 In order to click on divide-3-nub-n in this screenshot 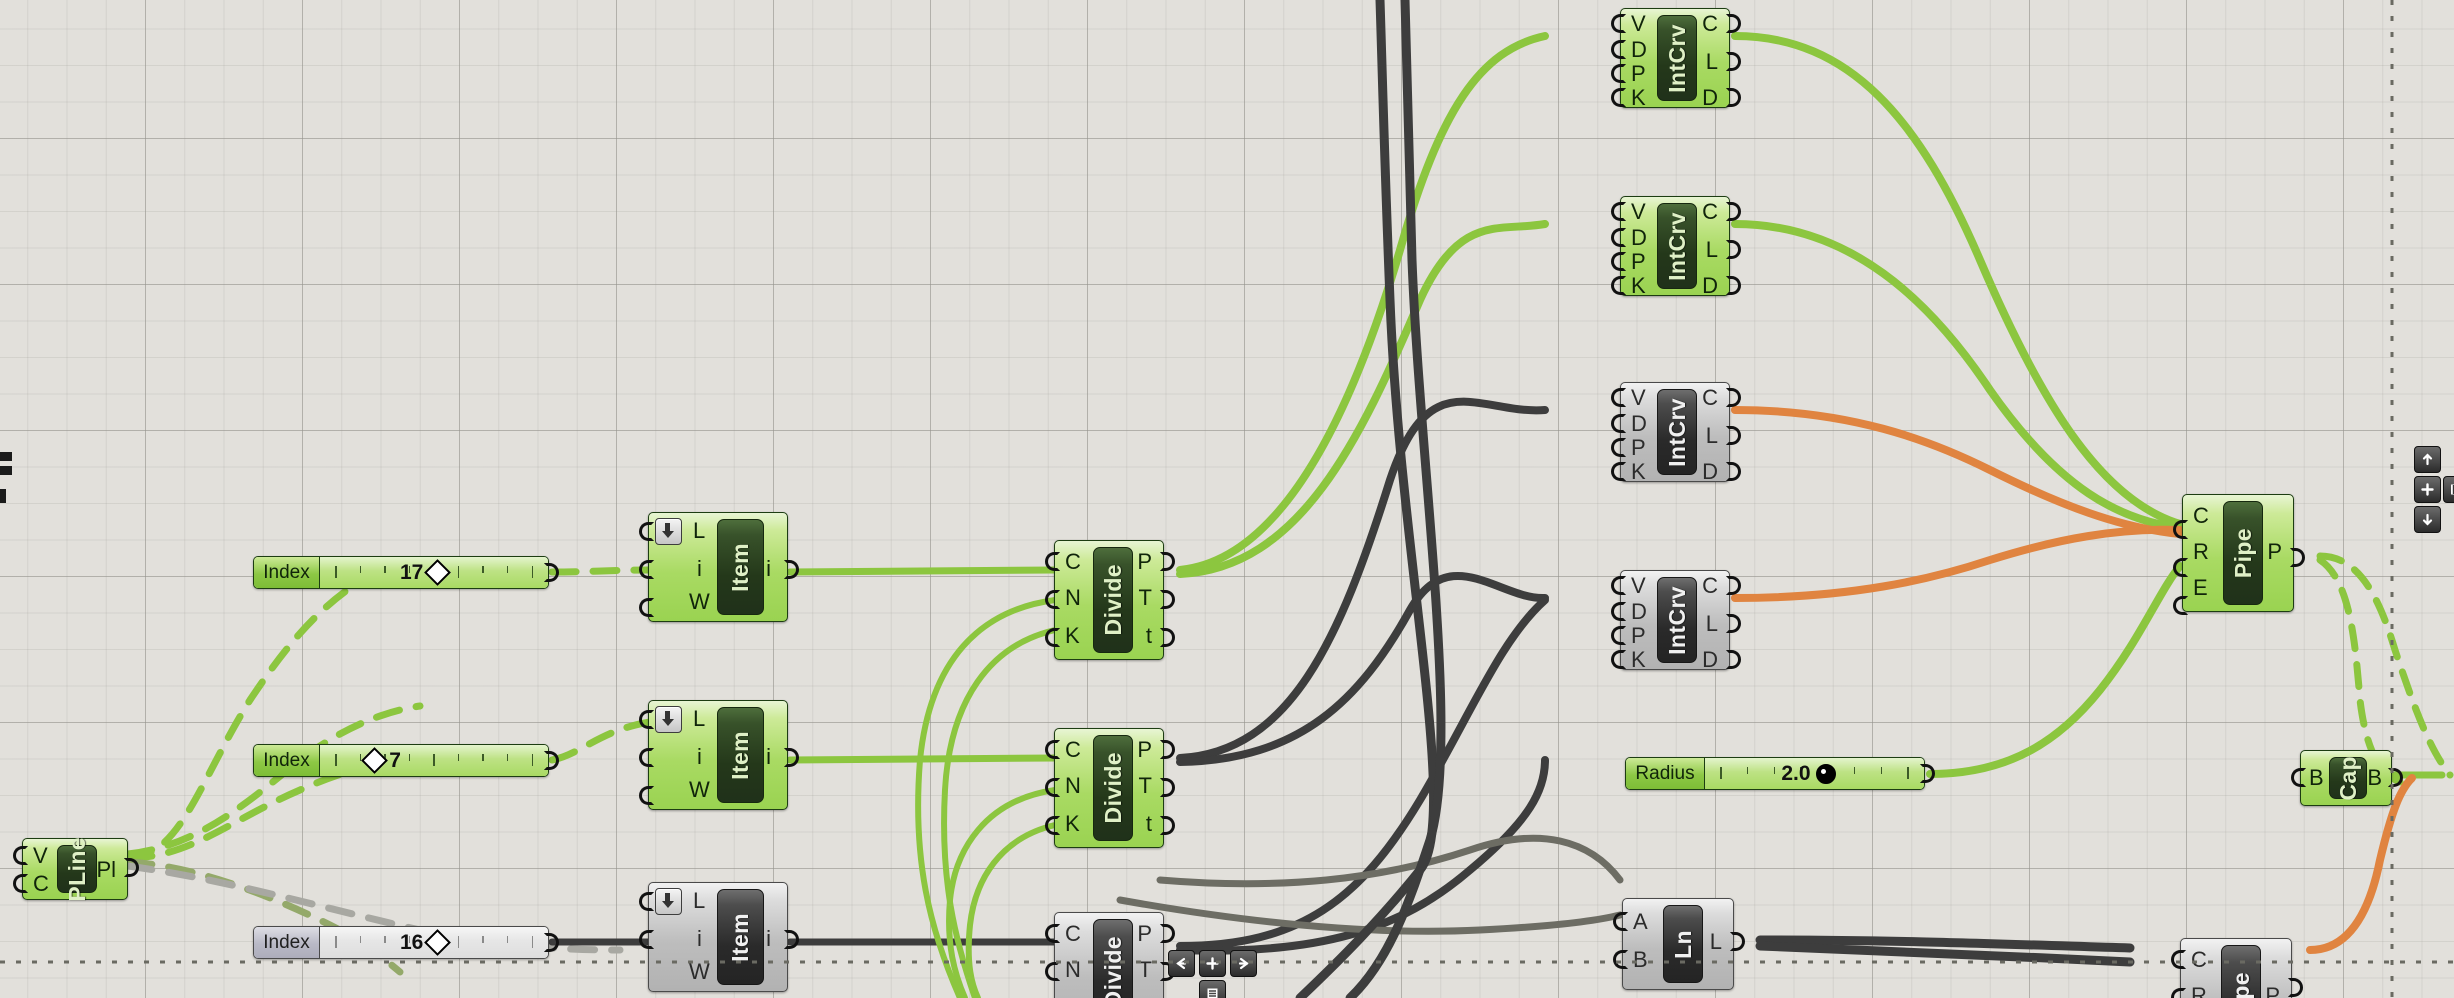, I will do `click(1052, 971)`.